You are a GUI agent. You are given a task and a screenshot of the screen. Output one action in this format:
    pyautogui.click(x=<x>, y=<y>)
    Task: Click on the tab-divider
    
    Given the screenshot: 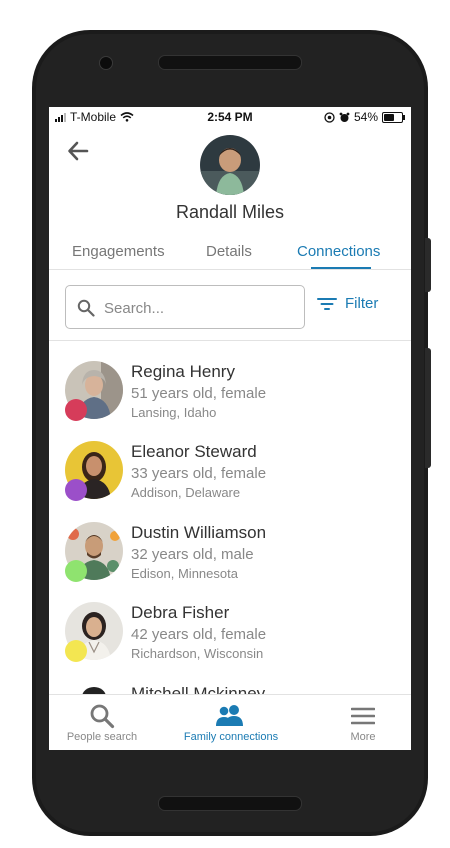 What is the action you would take?
    pyautogui.click(x=230, y=269)
    